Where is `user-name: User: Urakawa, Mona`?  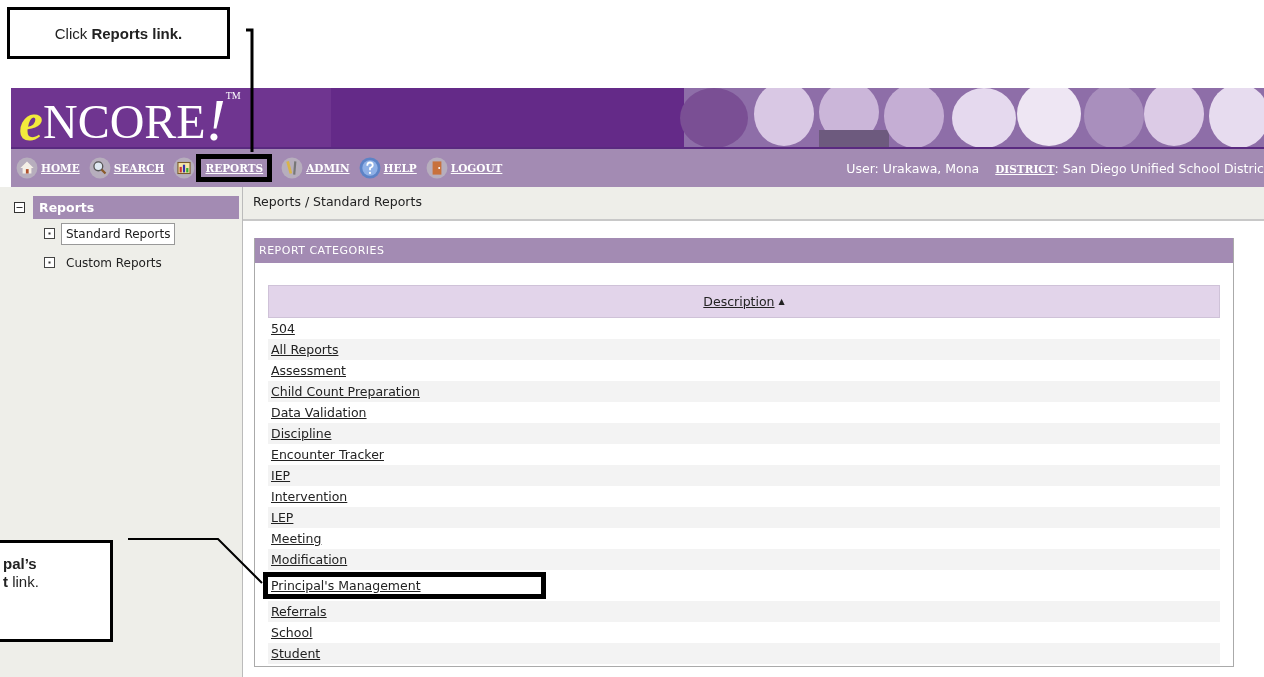 user-name: User: Urakawa, Mona is located at coordinates (913, 168).